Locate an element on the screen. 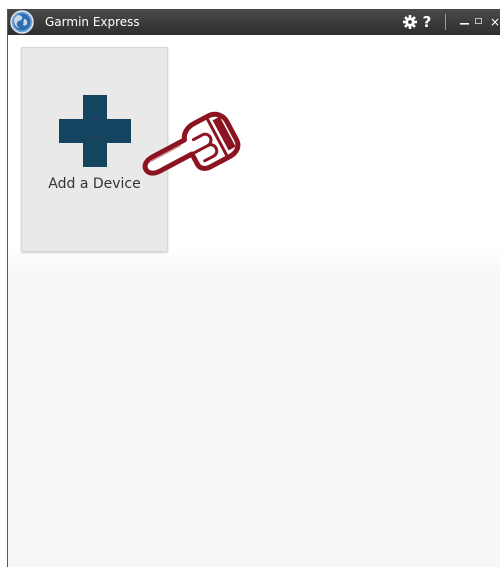 Image resolution: width=500 pixels, height=567 pixels. app-title: Garmin Express is located at coordinates (92, 22).